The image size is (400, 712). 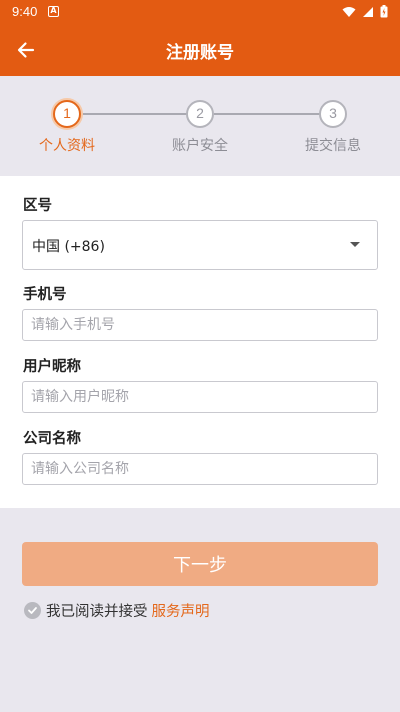 What do you see at coordinates (200, 245) in the screenshot?
I see `region-select: 中国 (+86)` at bounding box center [200, 245].